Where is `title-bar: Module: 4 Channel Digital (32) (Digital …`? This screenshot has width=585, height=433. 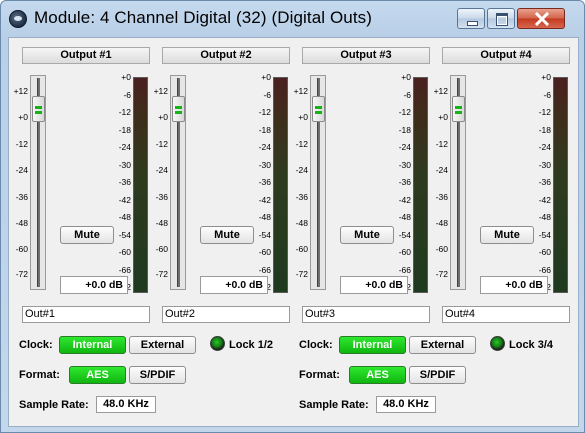 title-bar: Module: 4 Channel Digital (32) (Digital … is located at coordinates (292, 19).